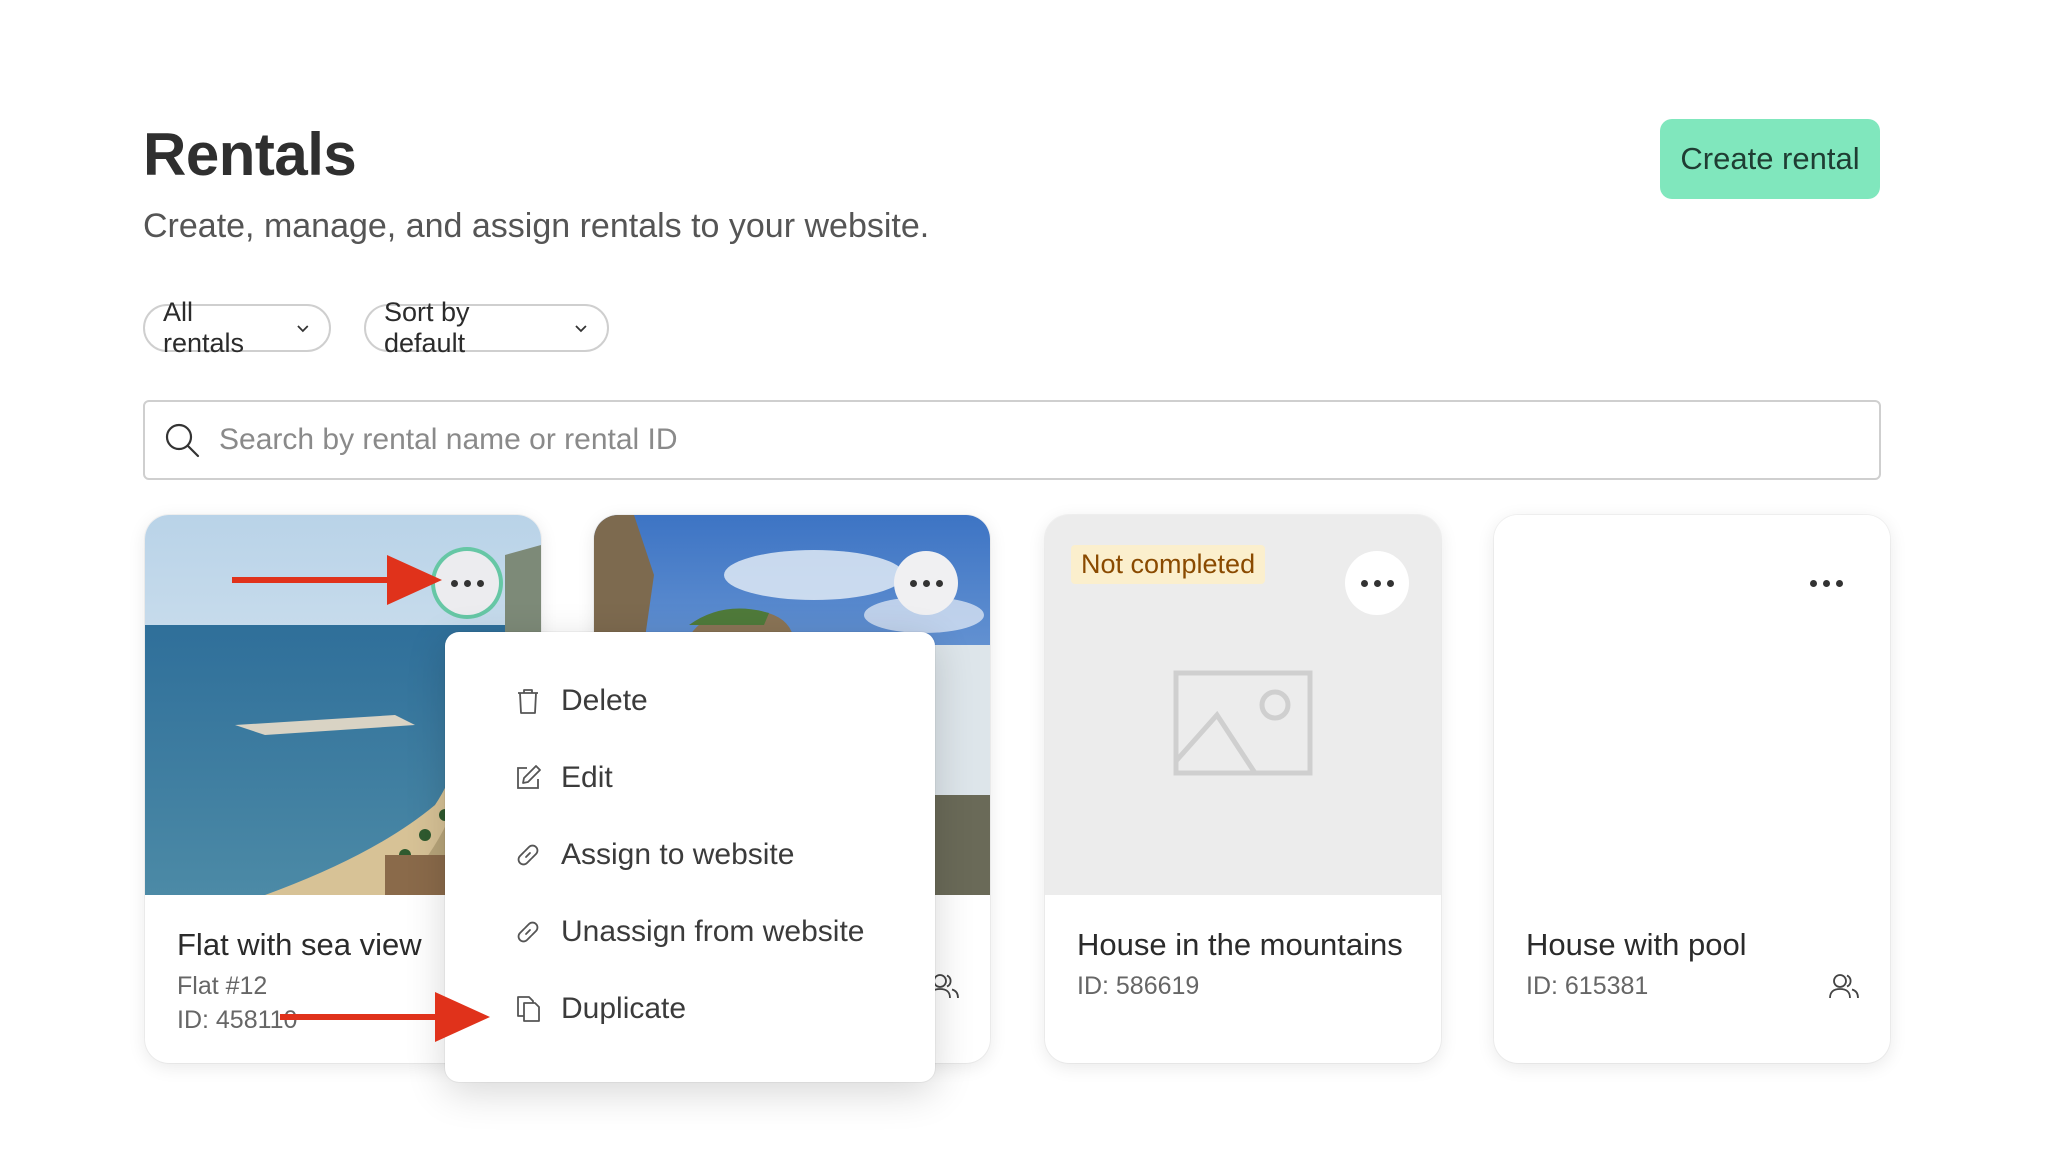 The height and width of the screenshot is (1166, 2052). Describe the element at coordinates (1692, 789) in the screenshot. I see `rental-card: House with pool ID: 615381` at that location.